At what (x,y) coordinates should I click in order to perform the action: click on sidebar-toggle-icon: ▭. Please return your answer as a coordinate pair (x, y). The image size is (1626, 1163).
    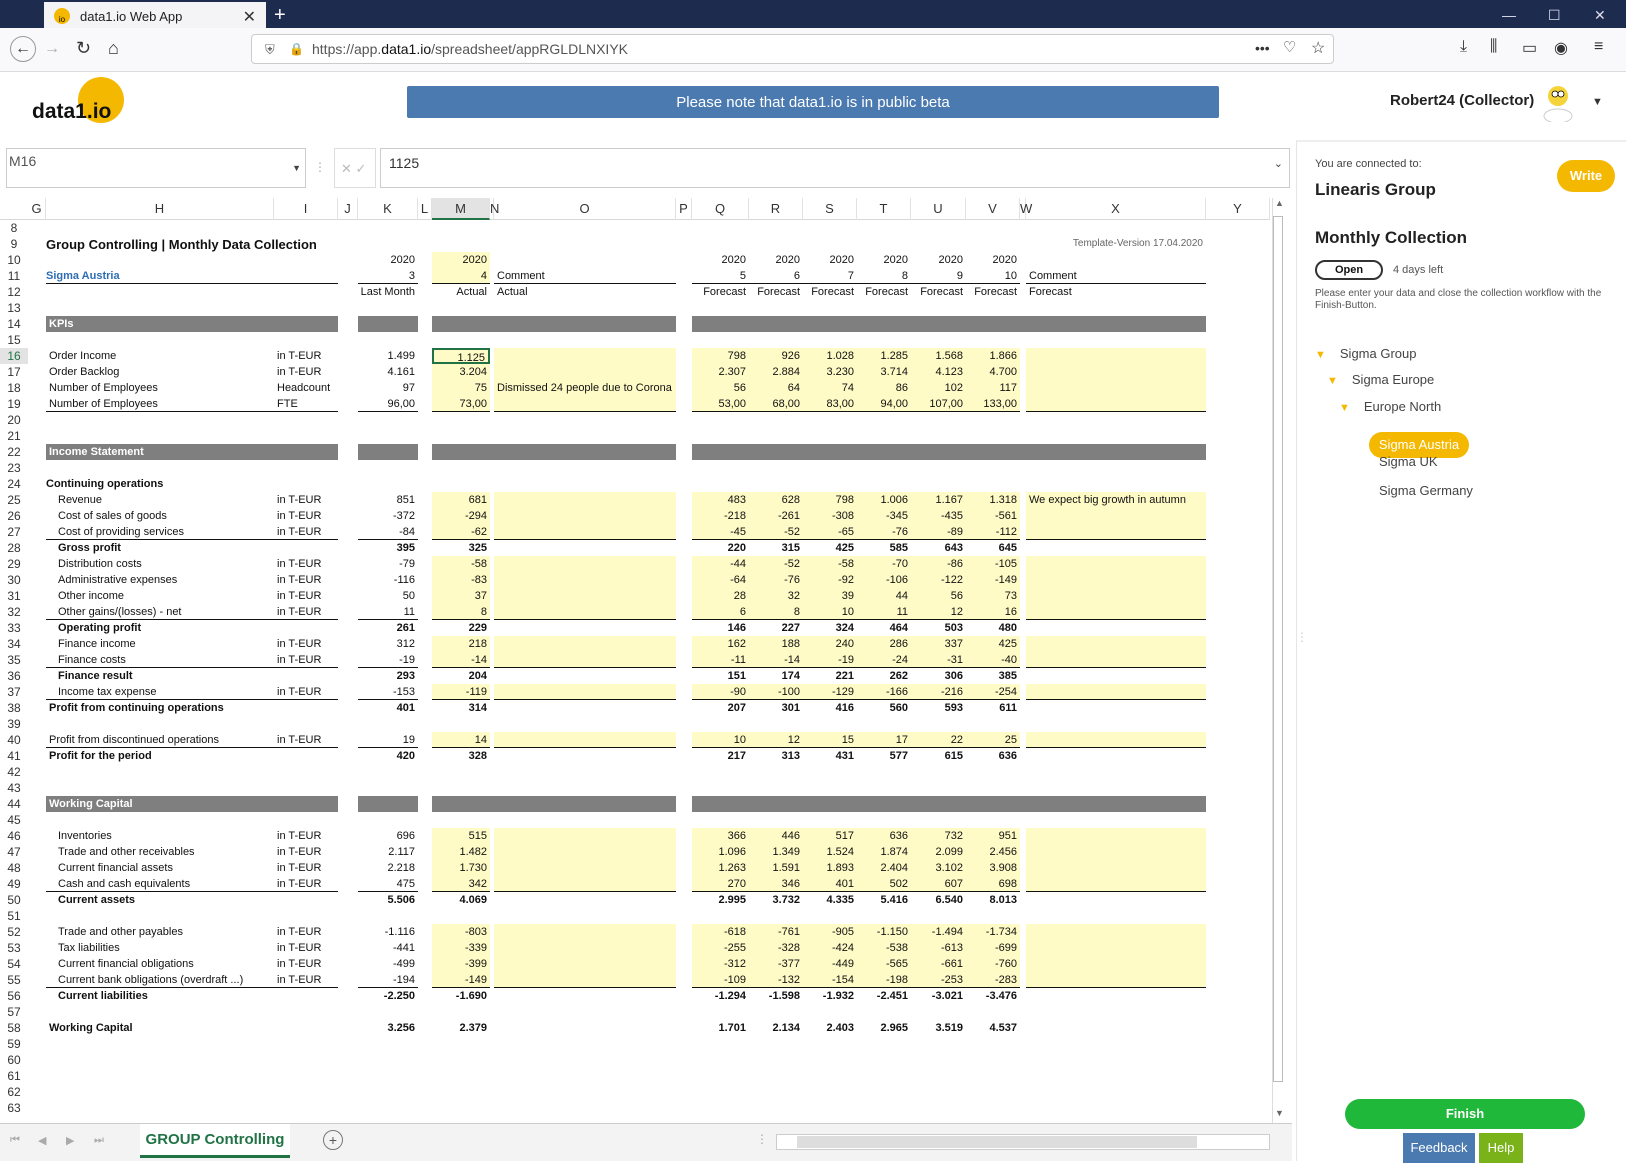
    Looking at the image, I should click on (1529, 48).